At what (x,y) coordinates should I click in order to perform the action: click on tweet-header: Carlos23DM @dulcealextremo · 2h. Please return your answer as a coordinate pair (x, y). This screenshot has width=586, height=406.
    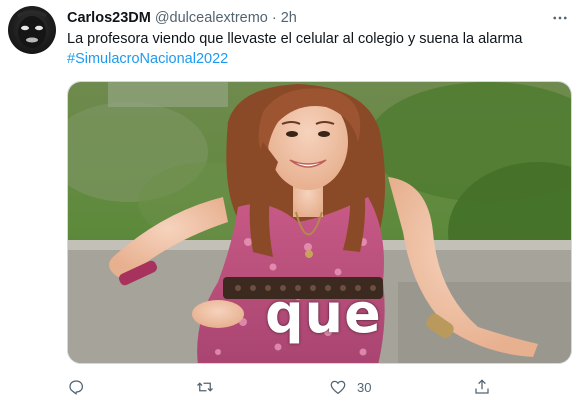
    Looking at the image, I should click on (306, 18).